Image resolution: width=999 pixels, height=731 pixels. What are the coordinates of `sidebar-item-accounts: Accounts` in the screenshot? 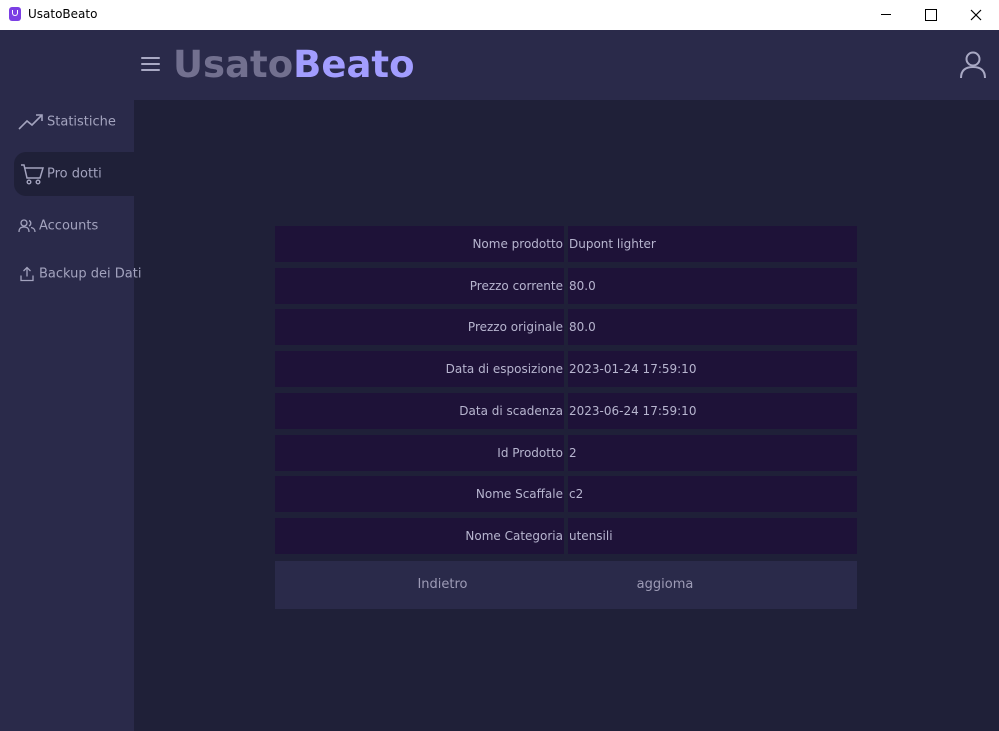 It's located at (74, 226).